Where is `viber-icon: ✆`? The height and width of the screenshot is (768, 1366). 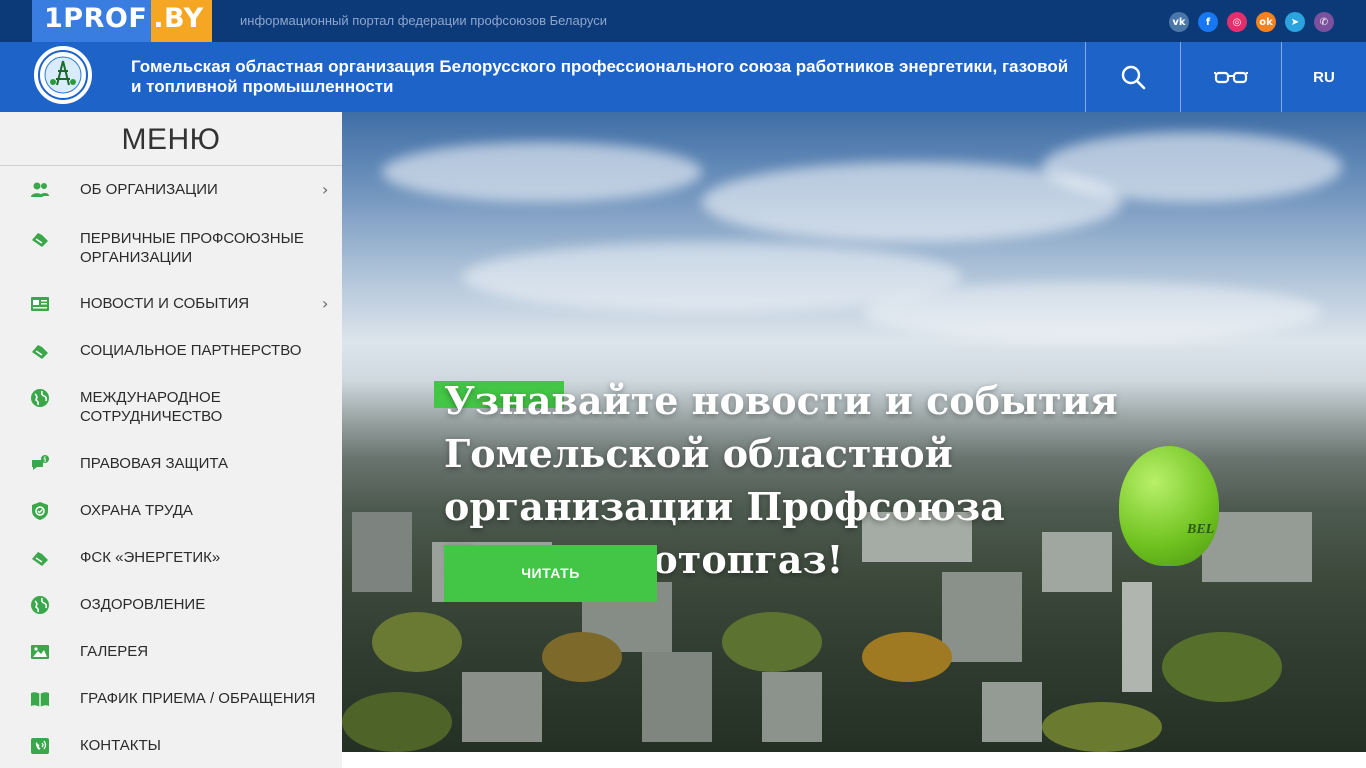 viber-icon: ✆ is located at coordinates (1324, 22).